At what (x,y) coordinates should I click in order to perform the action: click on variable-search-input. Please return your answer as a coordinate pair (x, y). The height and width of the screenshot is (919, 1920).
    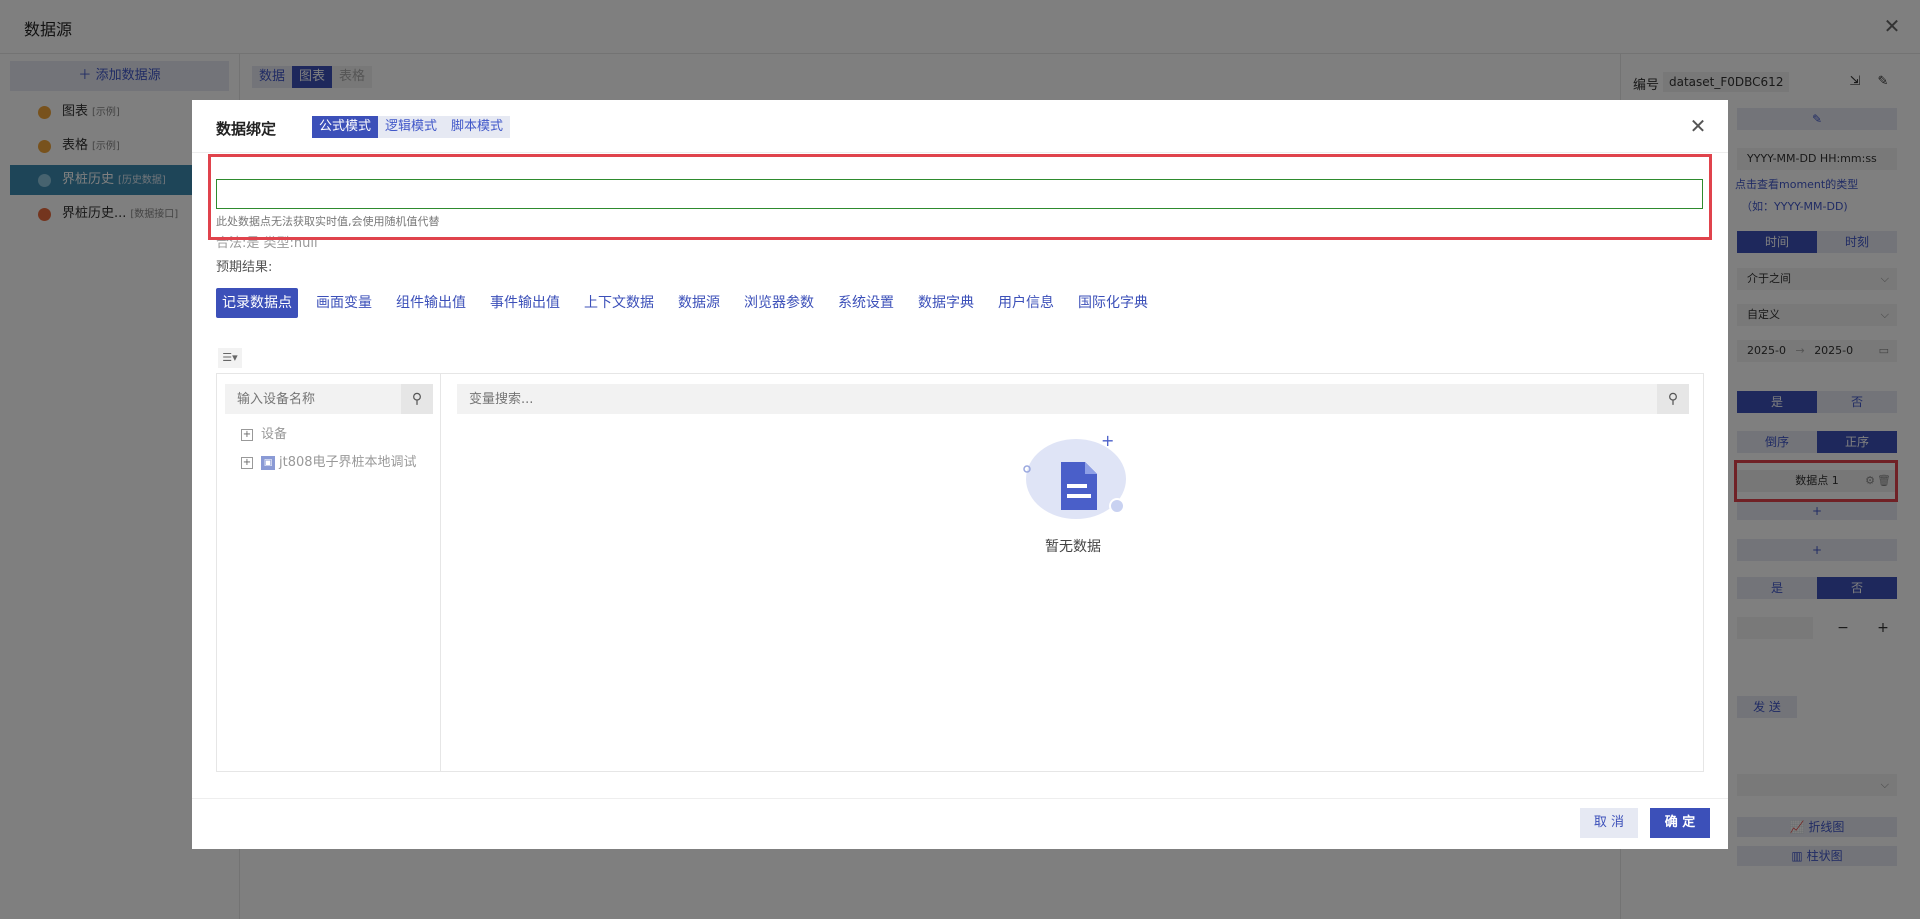
    Looking at the image, I should click on (1047, 399).